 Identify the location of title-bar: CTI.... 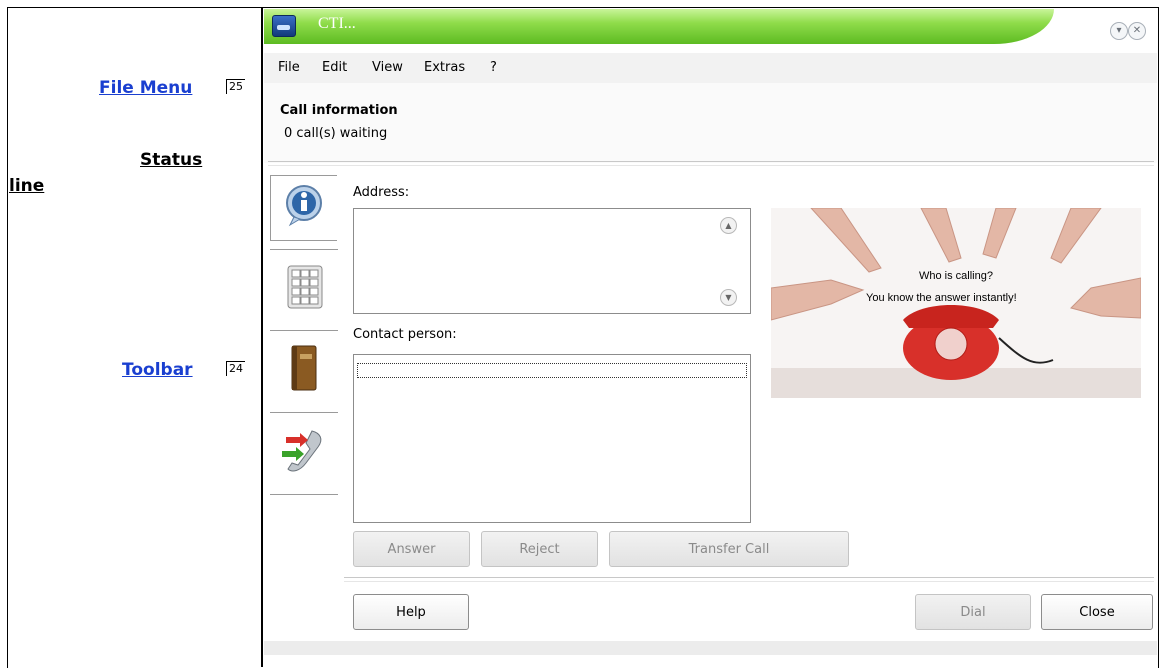
(659, 26).